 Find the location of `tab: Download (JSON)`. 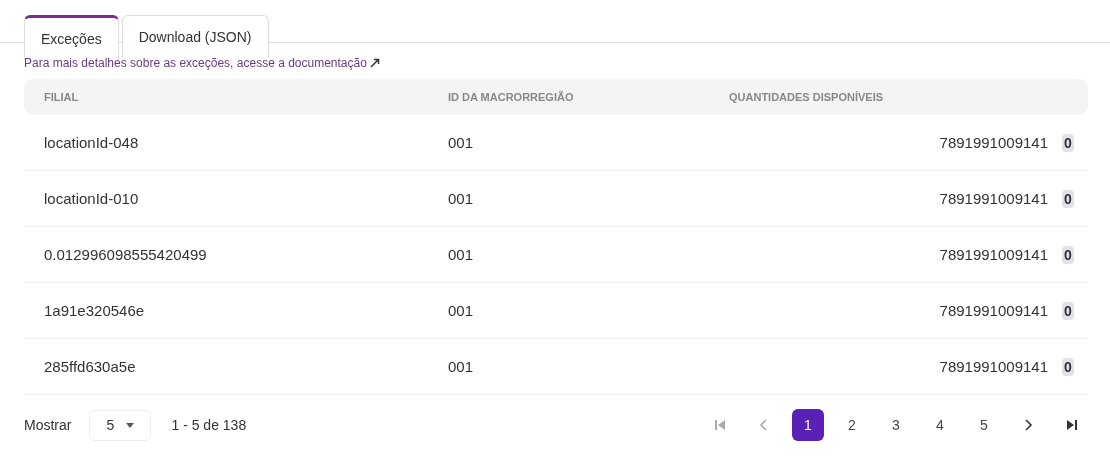

tab: Download (JSON) is located at coordinates (195, 36).